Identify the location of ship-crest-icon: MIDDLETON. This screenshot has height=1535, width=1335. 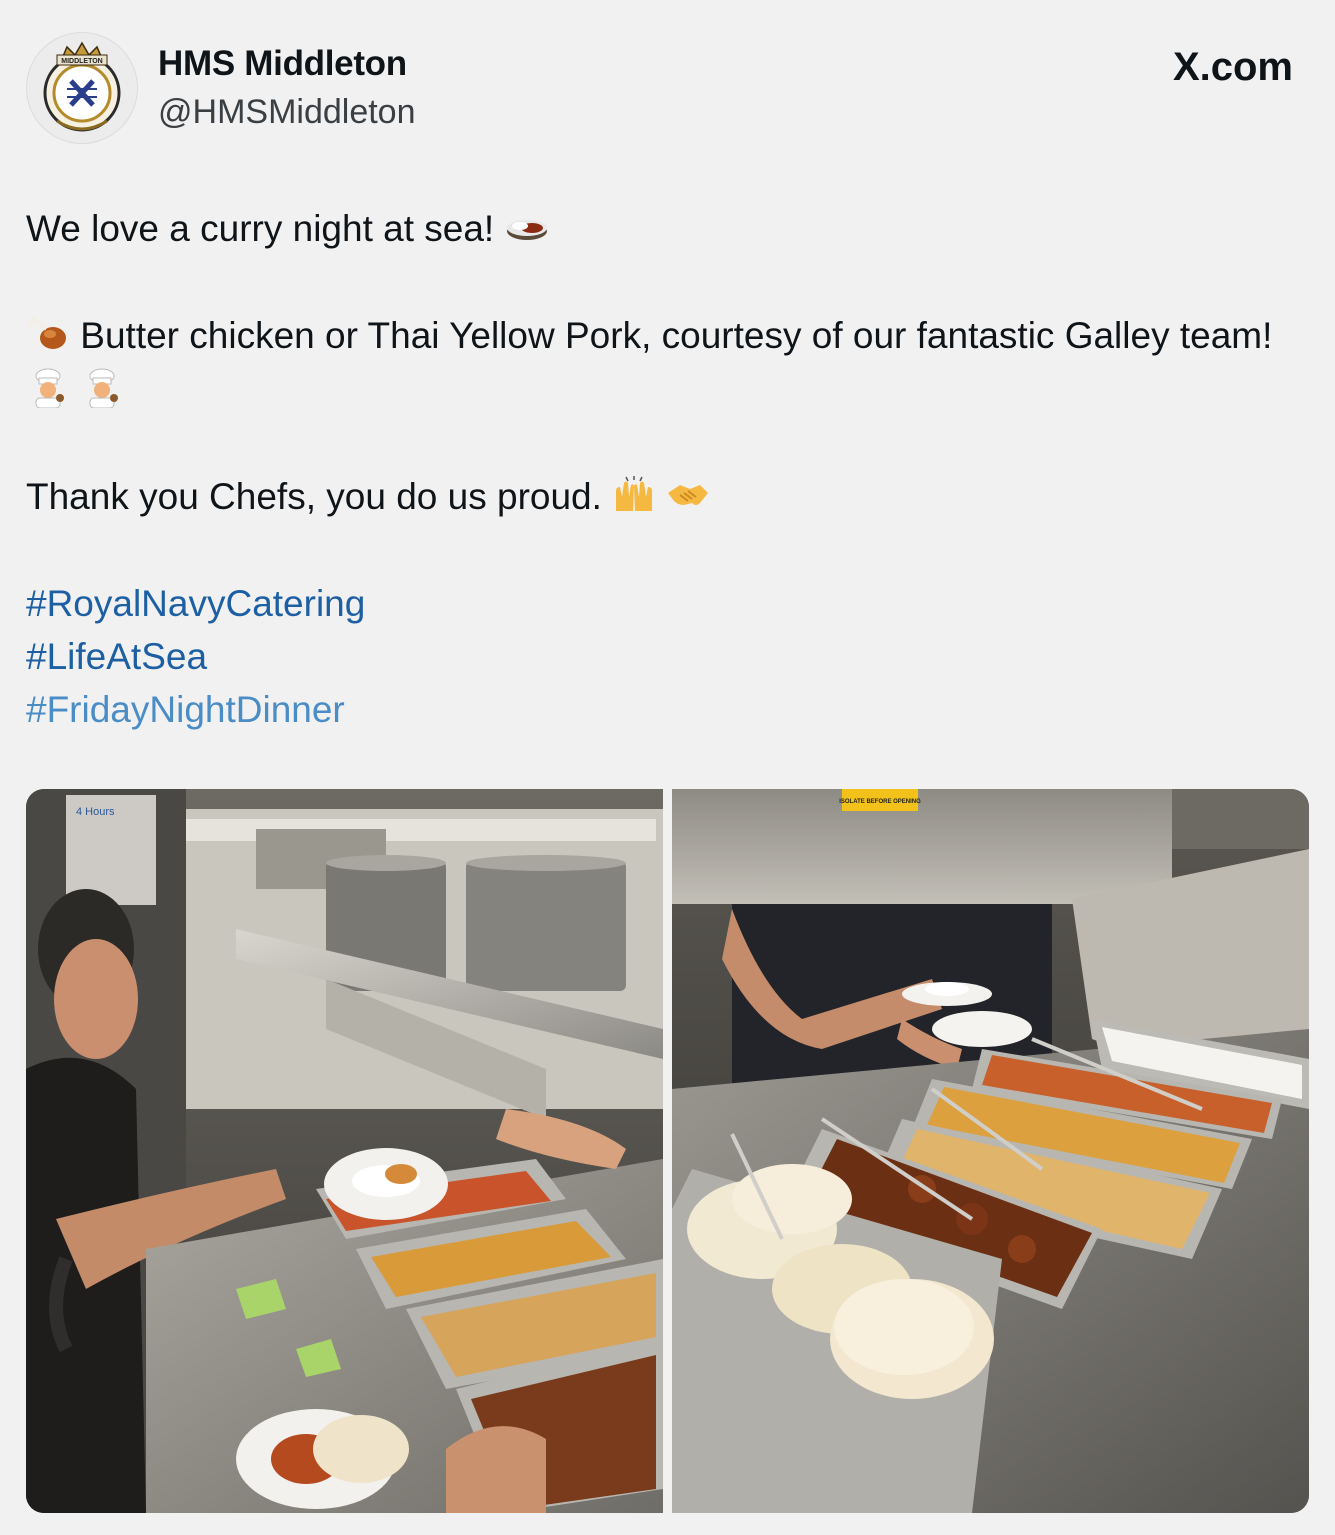
(82, 86).